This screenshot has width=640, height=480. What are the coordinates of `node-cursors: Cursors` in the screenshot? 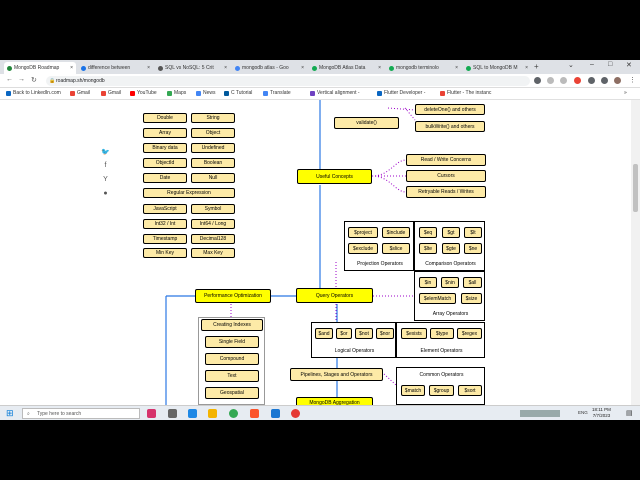 It's located at (446, 176).